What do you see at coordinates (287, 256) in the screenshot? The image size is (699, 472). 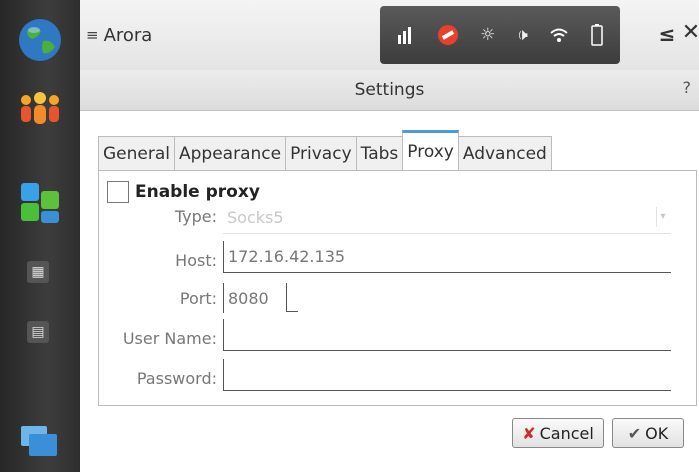 I see `host-value: 172.16.42.135` at bounding box center [287, 256].